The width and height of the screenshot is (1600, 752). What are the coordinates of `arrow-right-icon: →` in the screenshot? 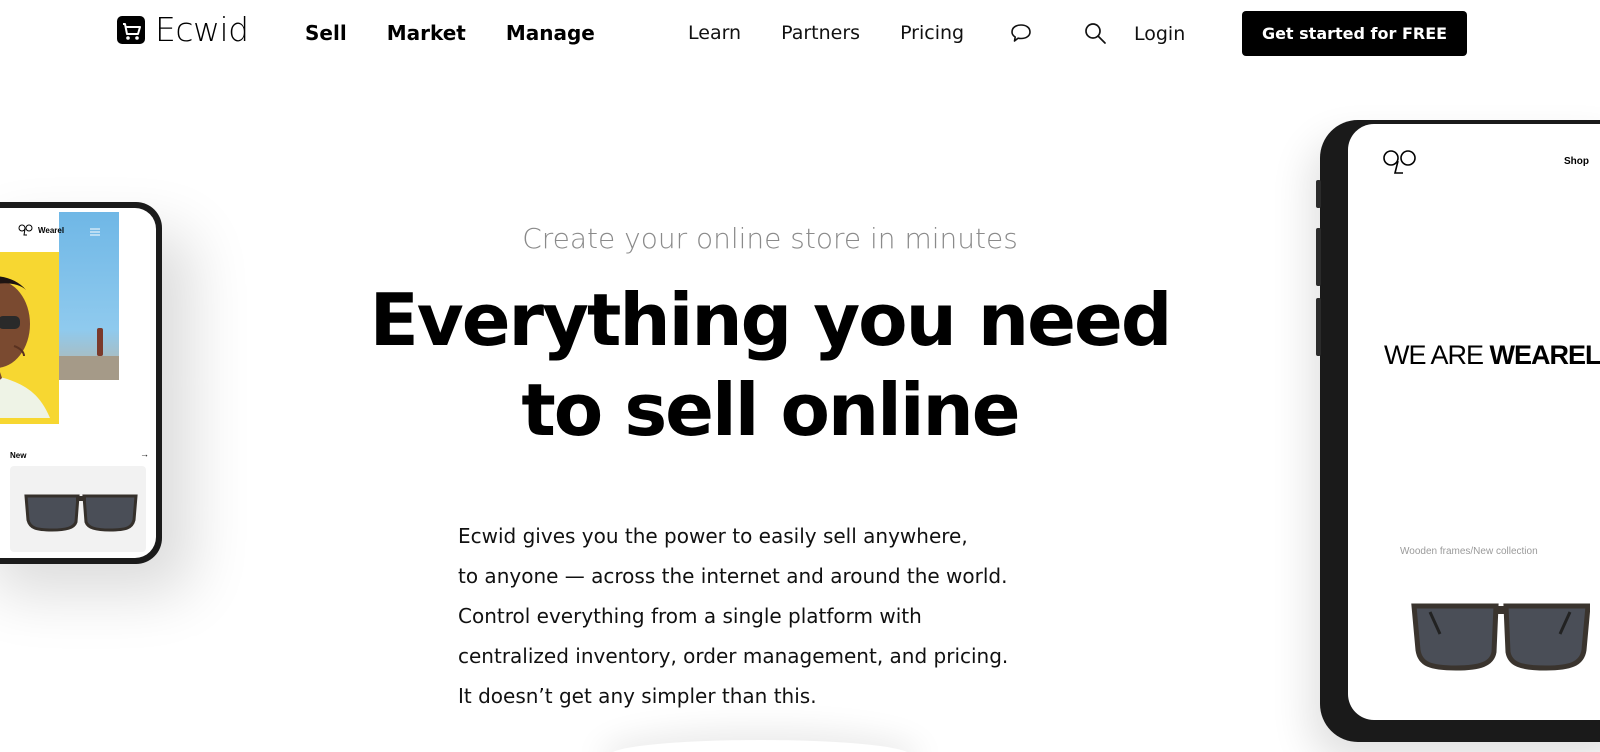 It's located at (144, 454).